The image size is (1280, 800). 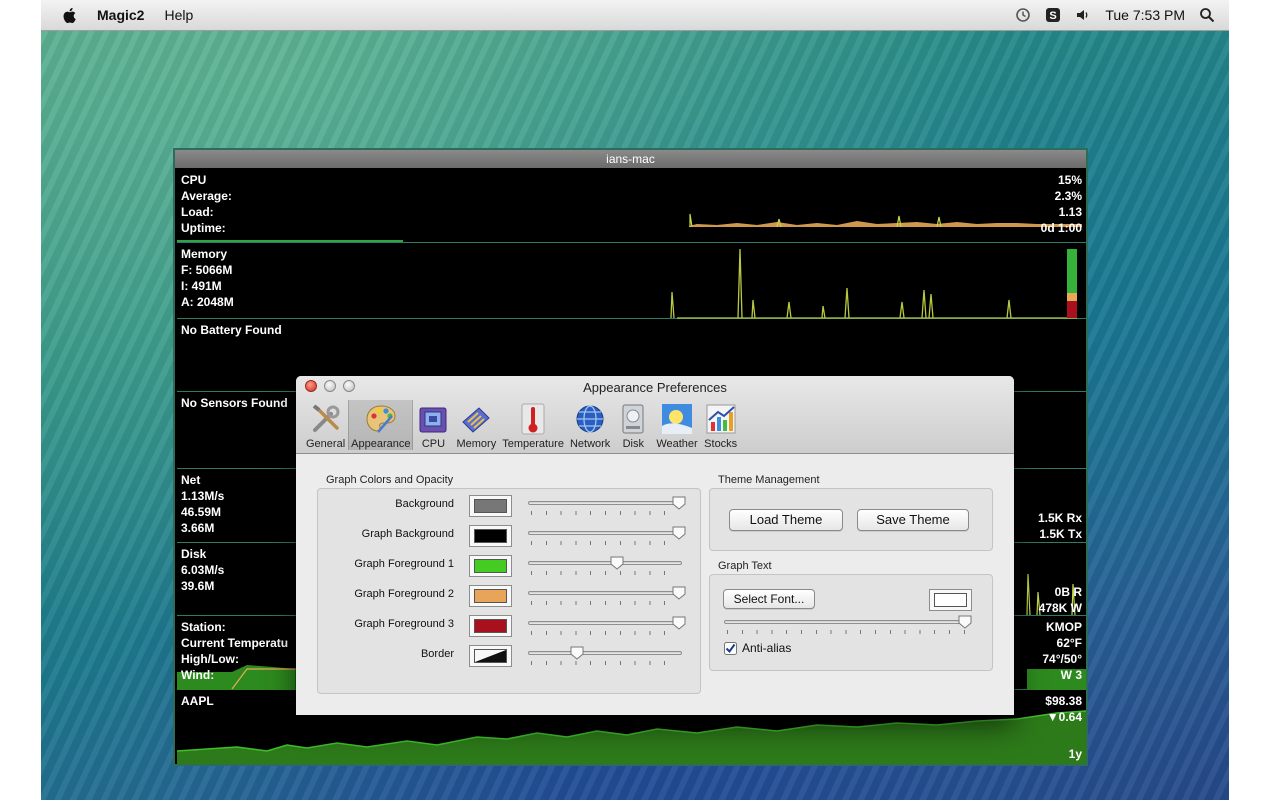 I want to click on svg-text: S, so click(x=1053, y=16).